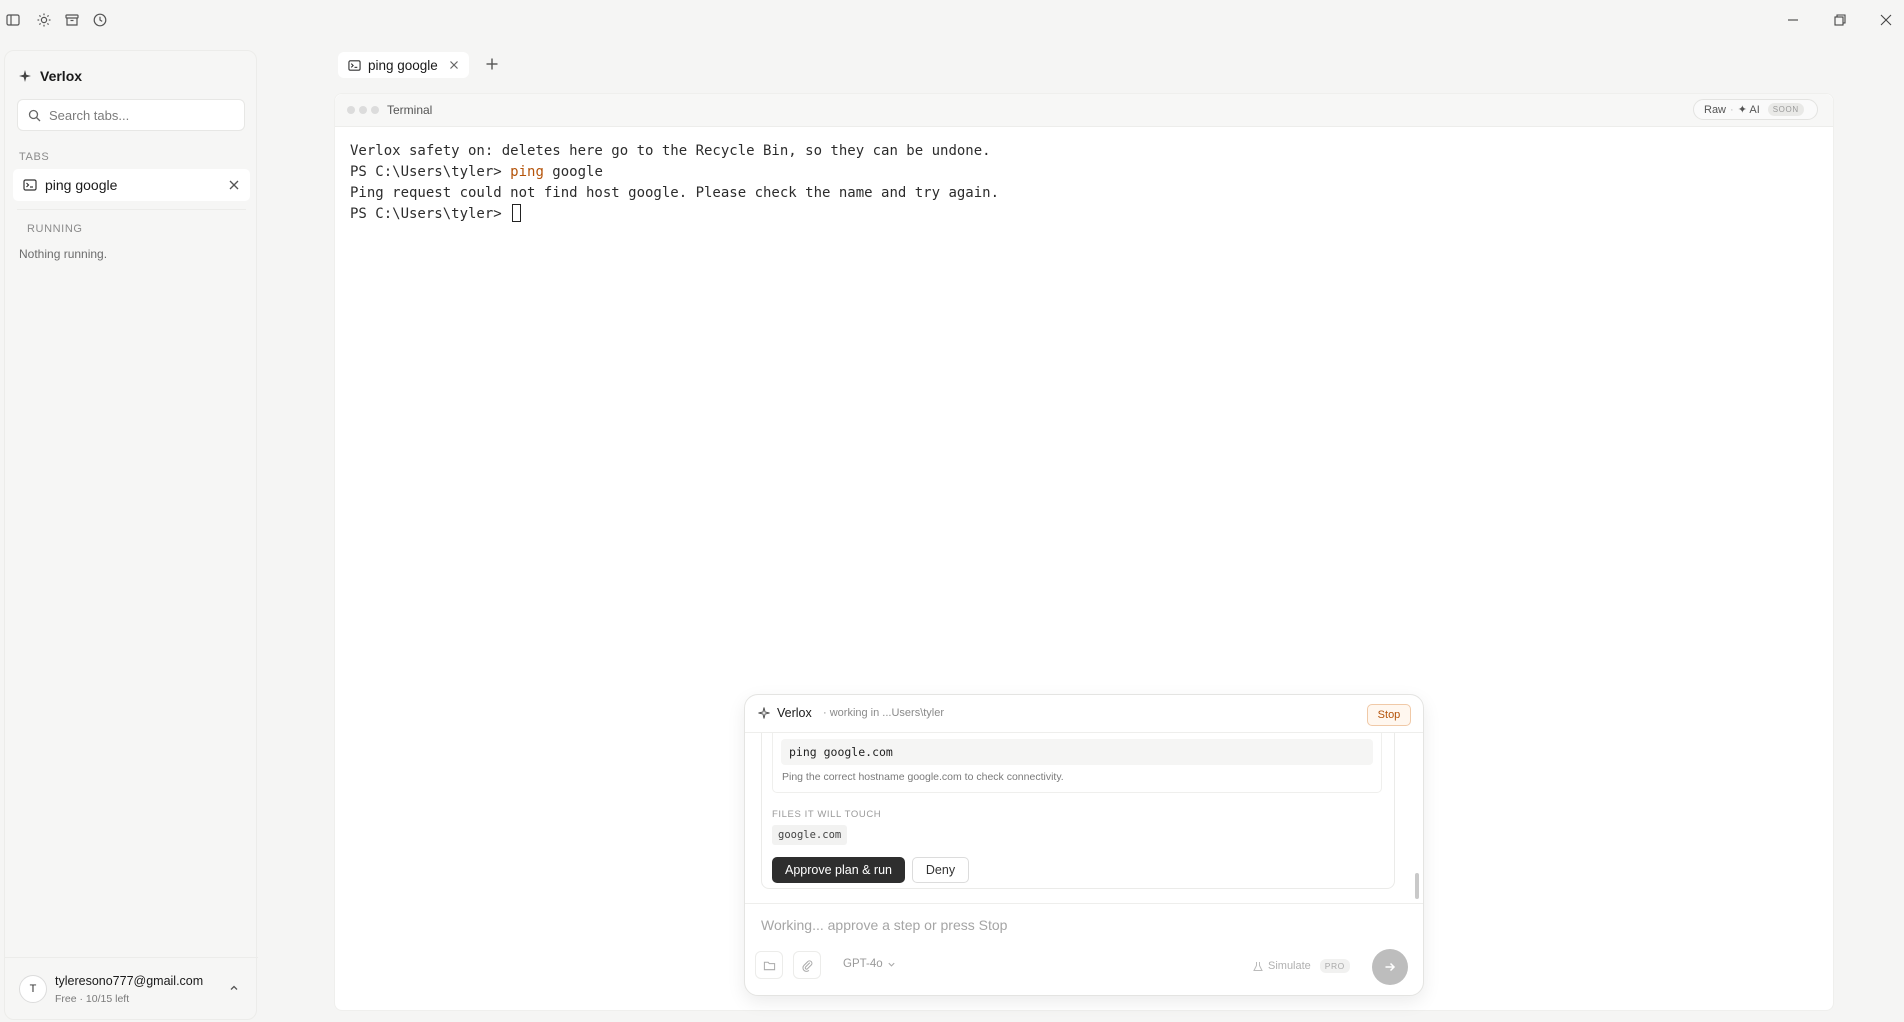  Describe the element at coordinates (1084, 714) in the screenshot. I see `composer-header: Verlox · working in ...Users\tyler Stop` at that location.